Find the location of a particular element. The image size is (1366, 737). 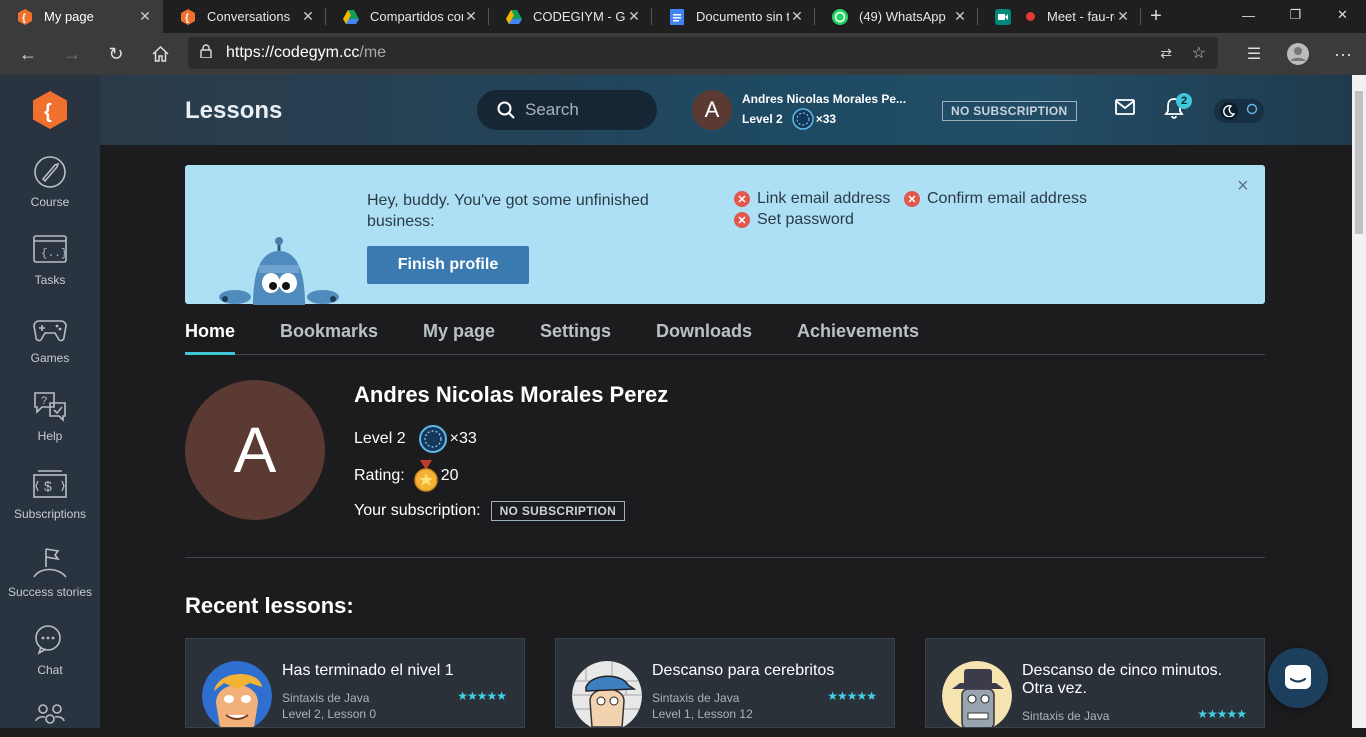

lesson-title: Descanso para cerebritos is located at coordinates (743, 670).